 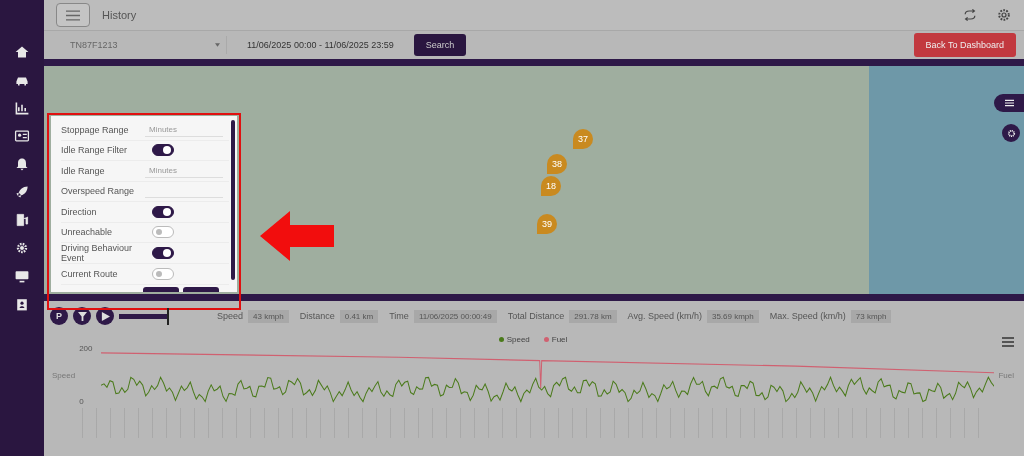 What do you see at coordinates (871, 316) in the screenshot?
I see `stat-value: 73 kmph` at bounding box center [871, 316].